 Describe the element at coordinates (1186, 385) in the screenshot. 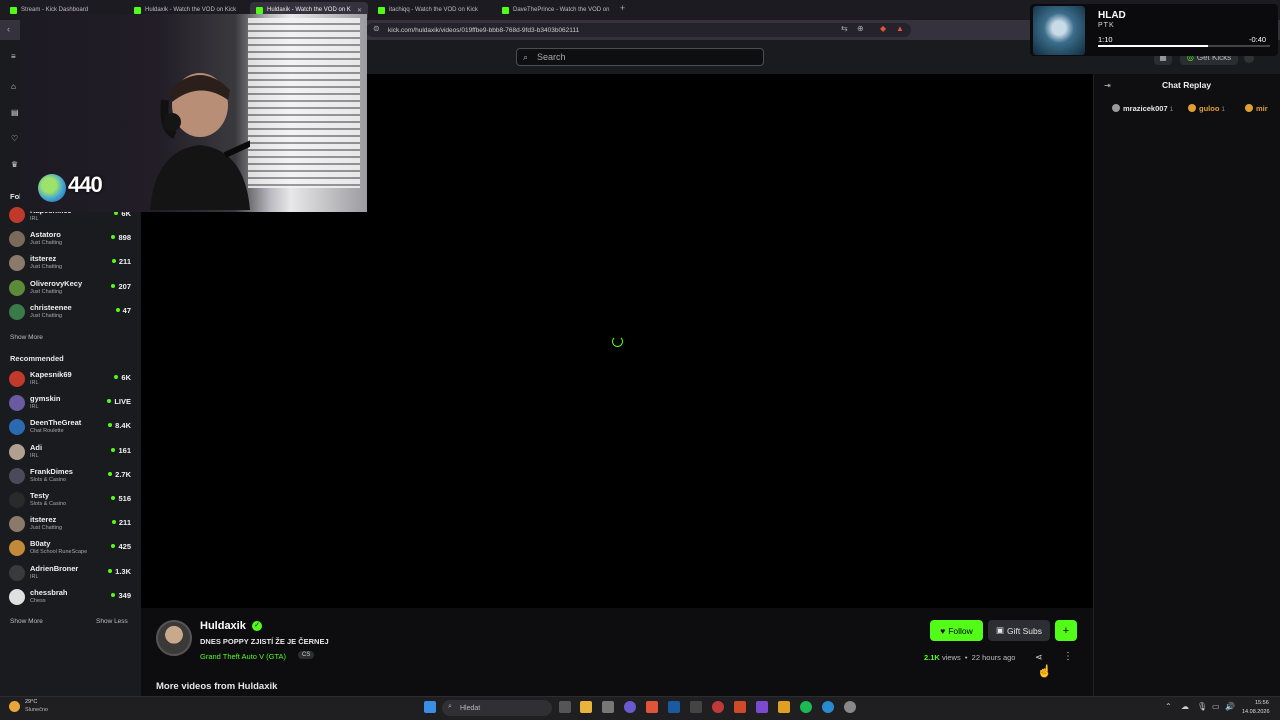

I see `chat-panel` at that location.